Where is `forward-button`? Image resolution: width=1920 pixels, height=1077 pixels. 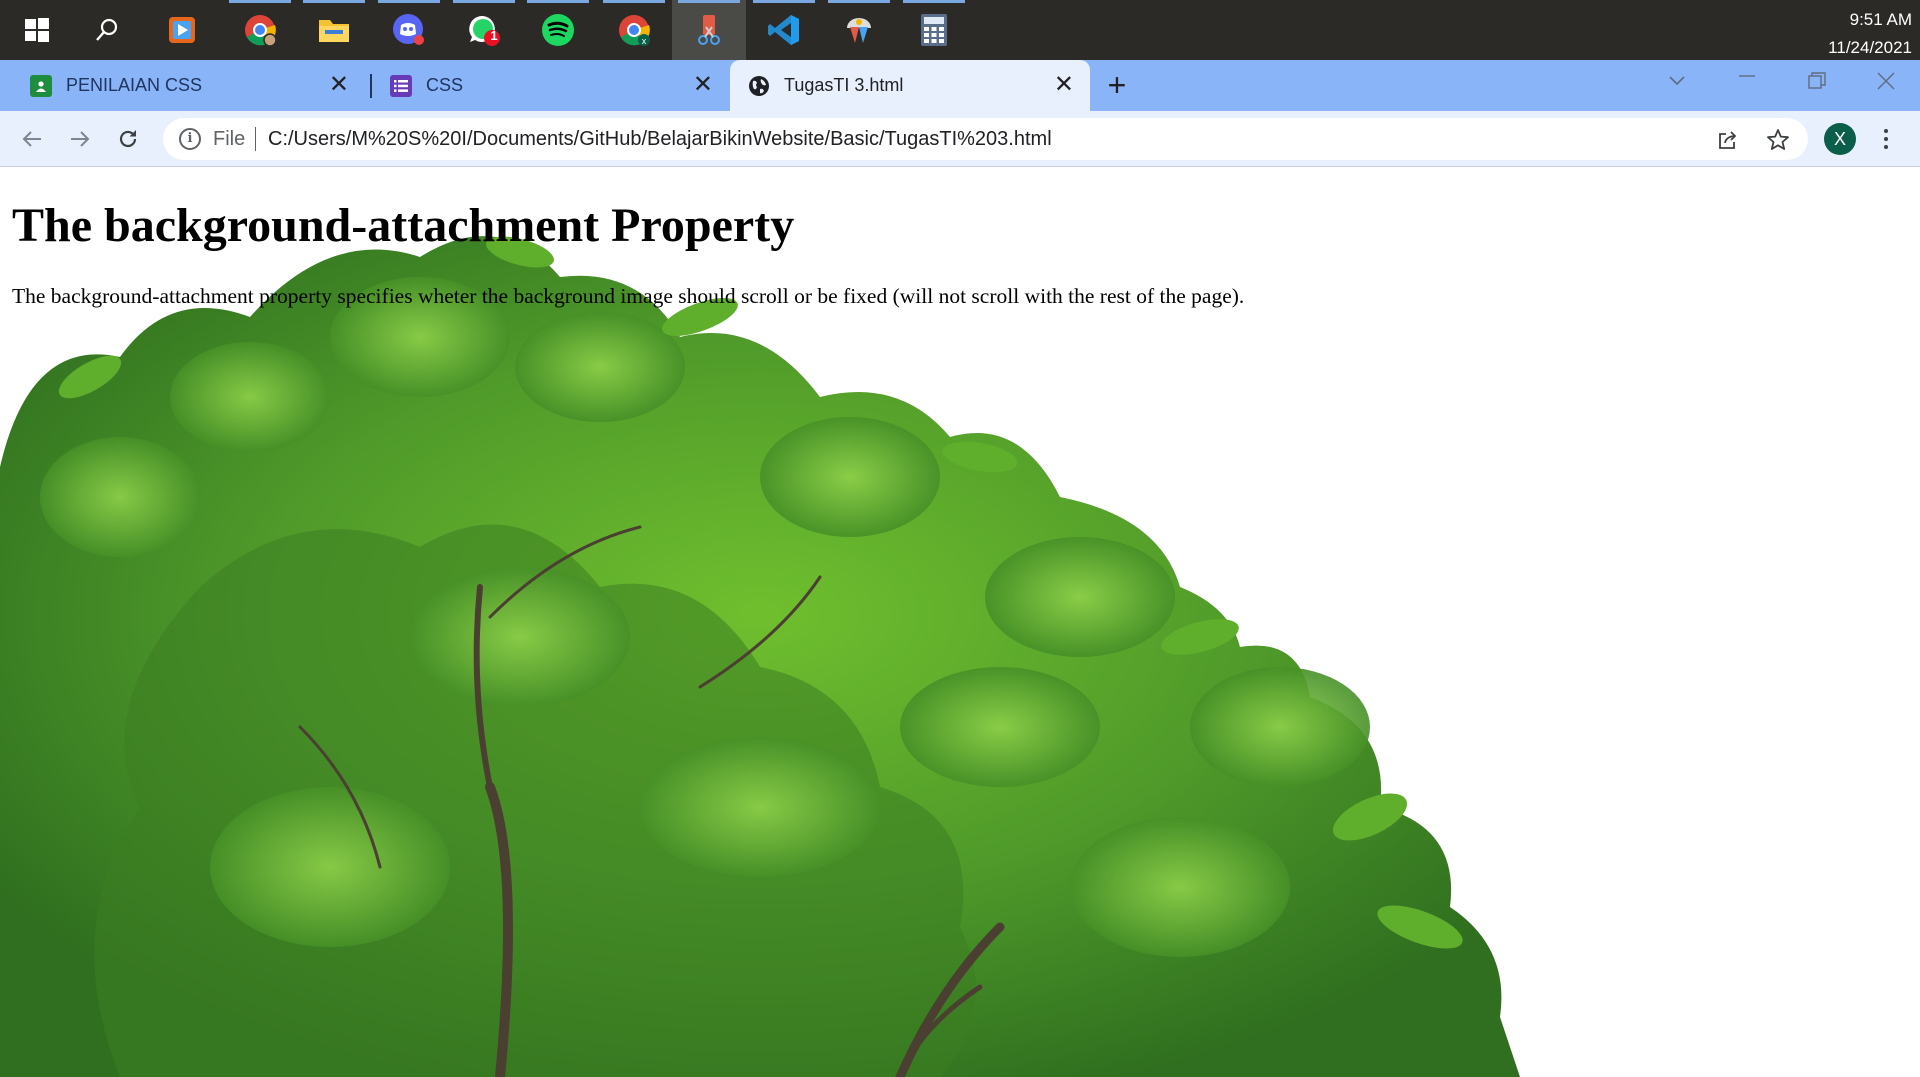
forward-button is located at coordinates (80, 139).